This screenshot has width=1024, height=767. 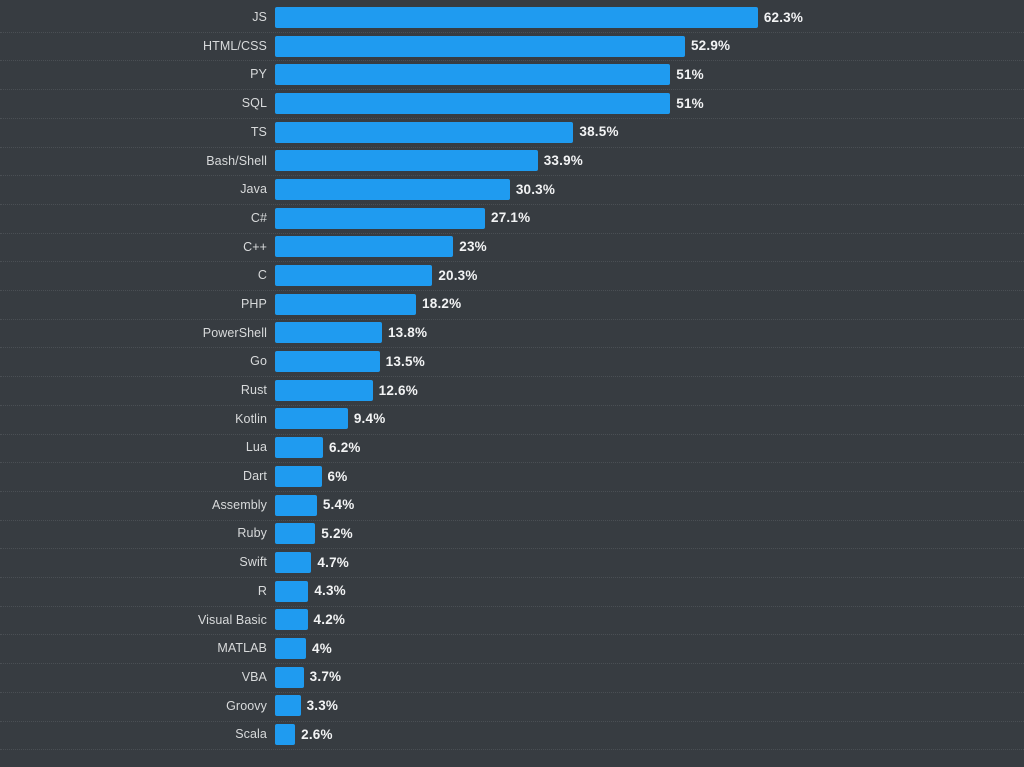 I want to click on bar-track: 20.3%, so click(x=649, y=275).